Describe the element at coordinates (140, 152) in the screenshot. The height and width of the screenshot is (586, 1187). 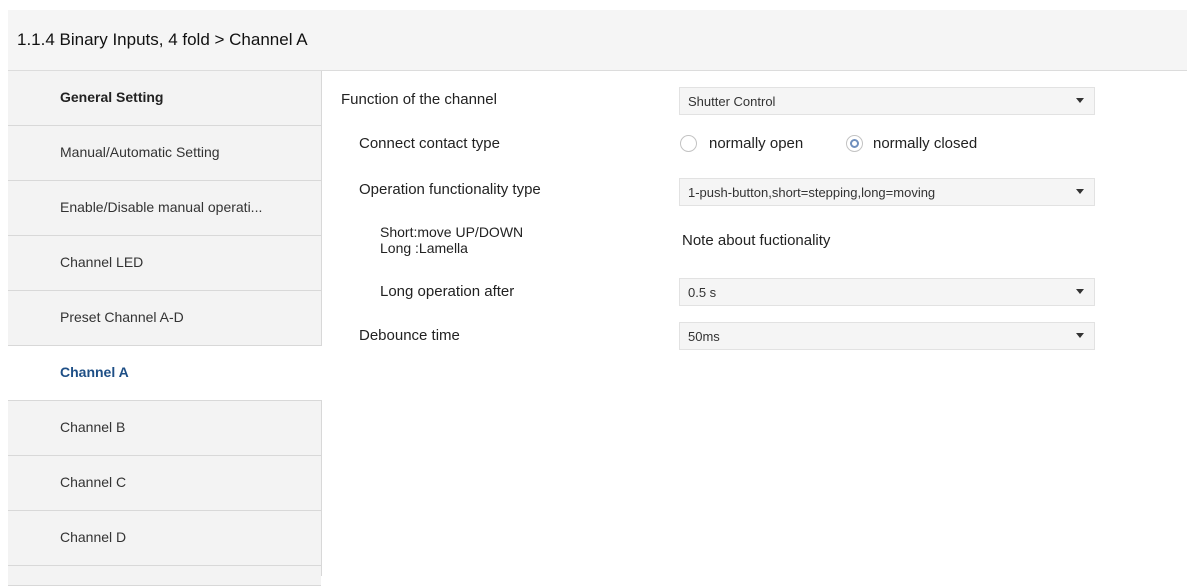
I see `sidebar-item-label: Manual/Automatic Setting` at that location.